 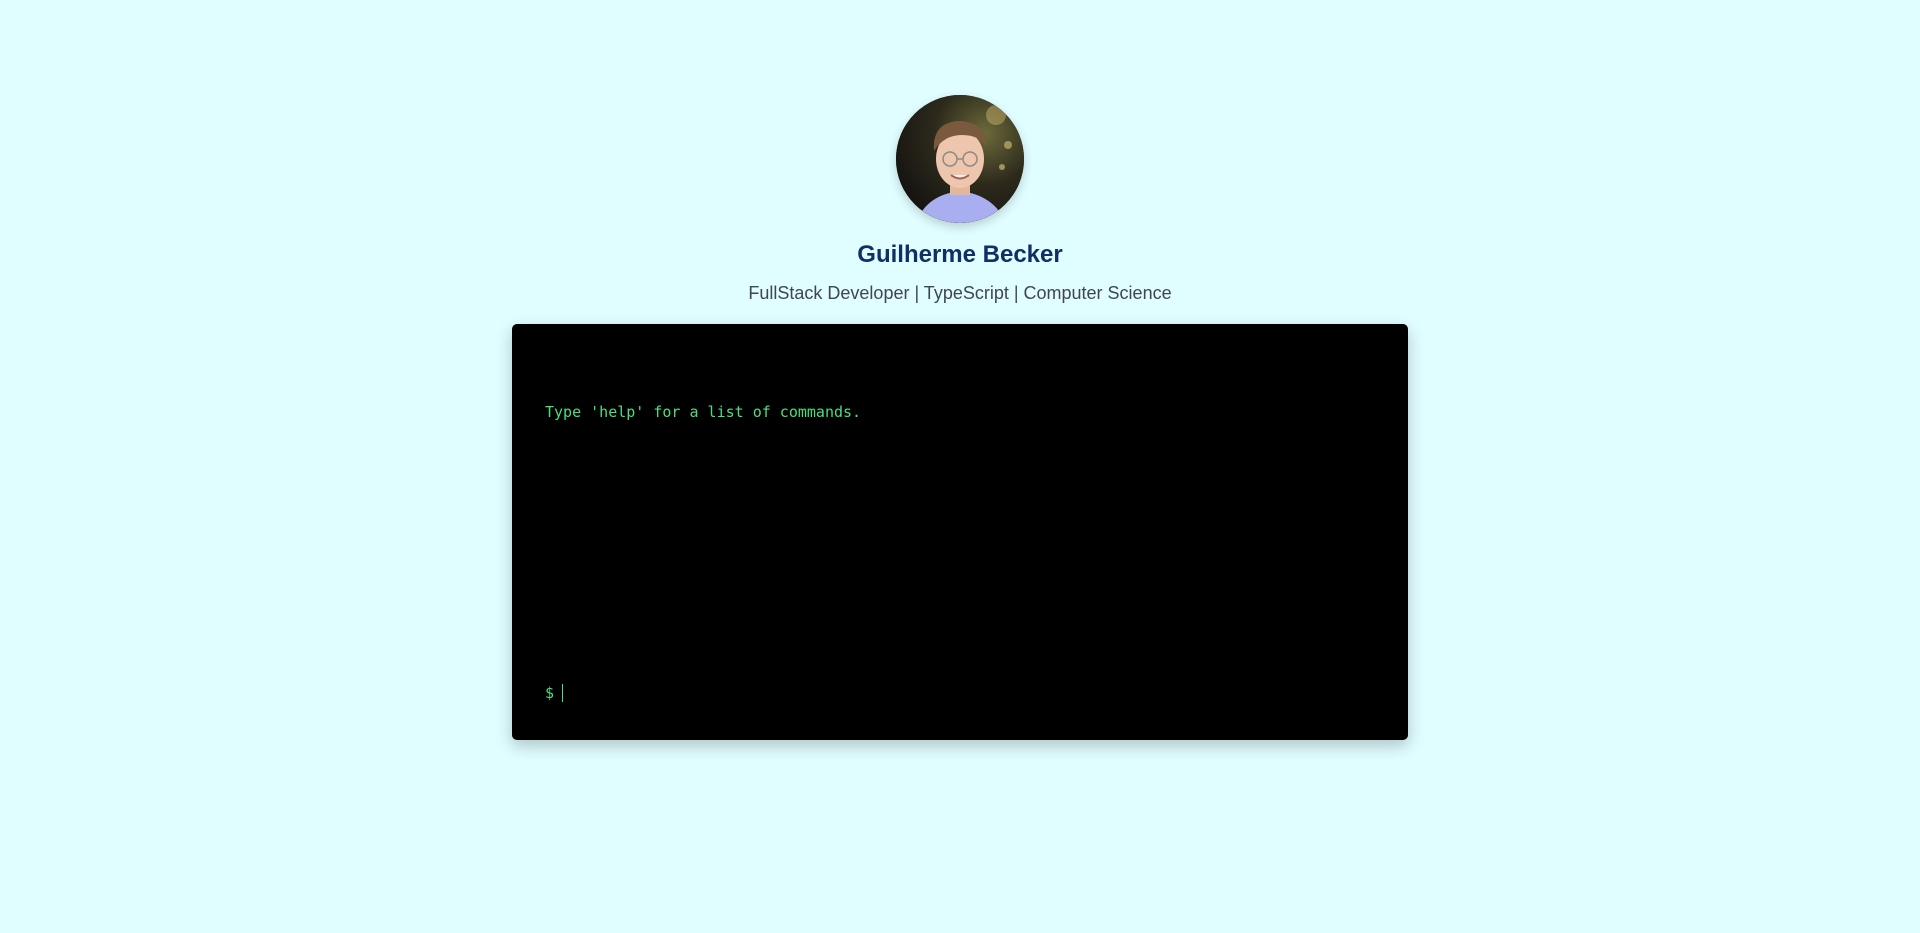 I want to click on profile-name: Guilherme Becker, so click(x=960, y=254).